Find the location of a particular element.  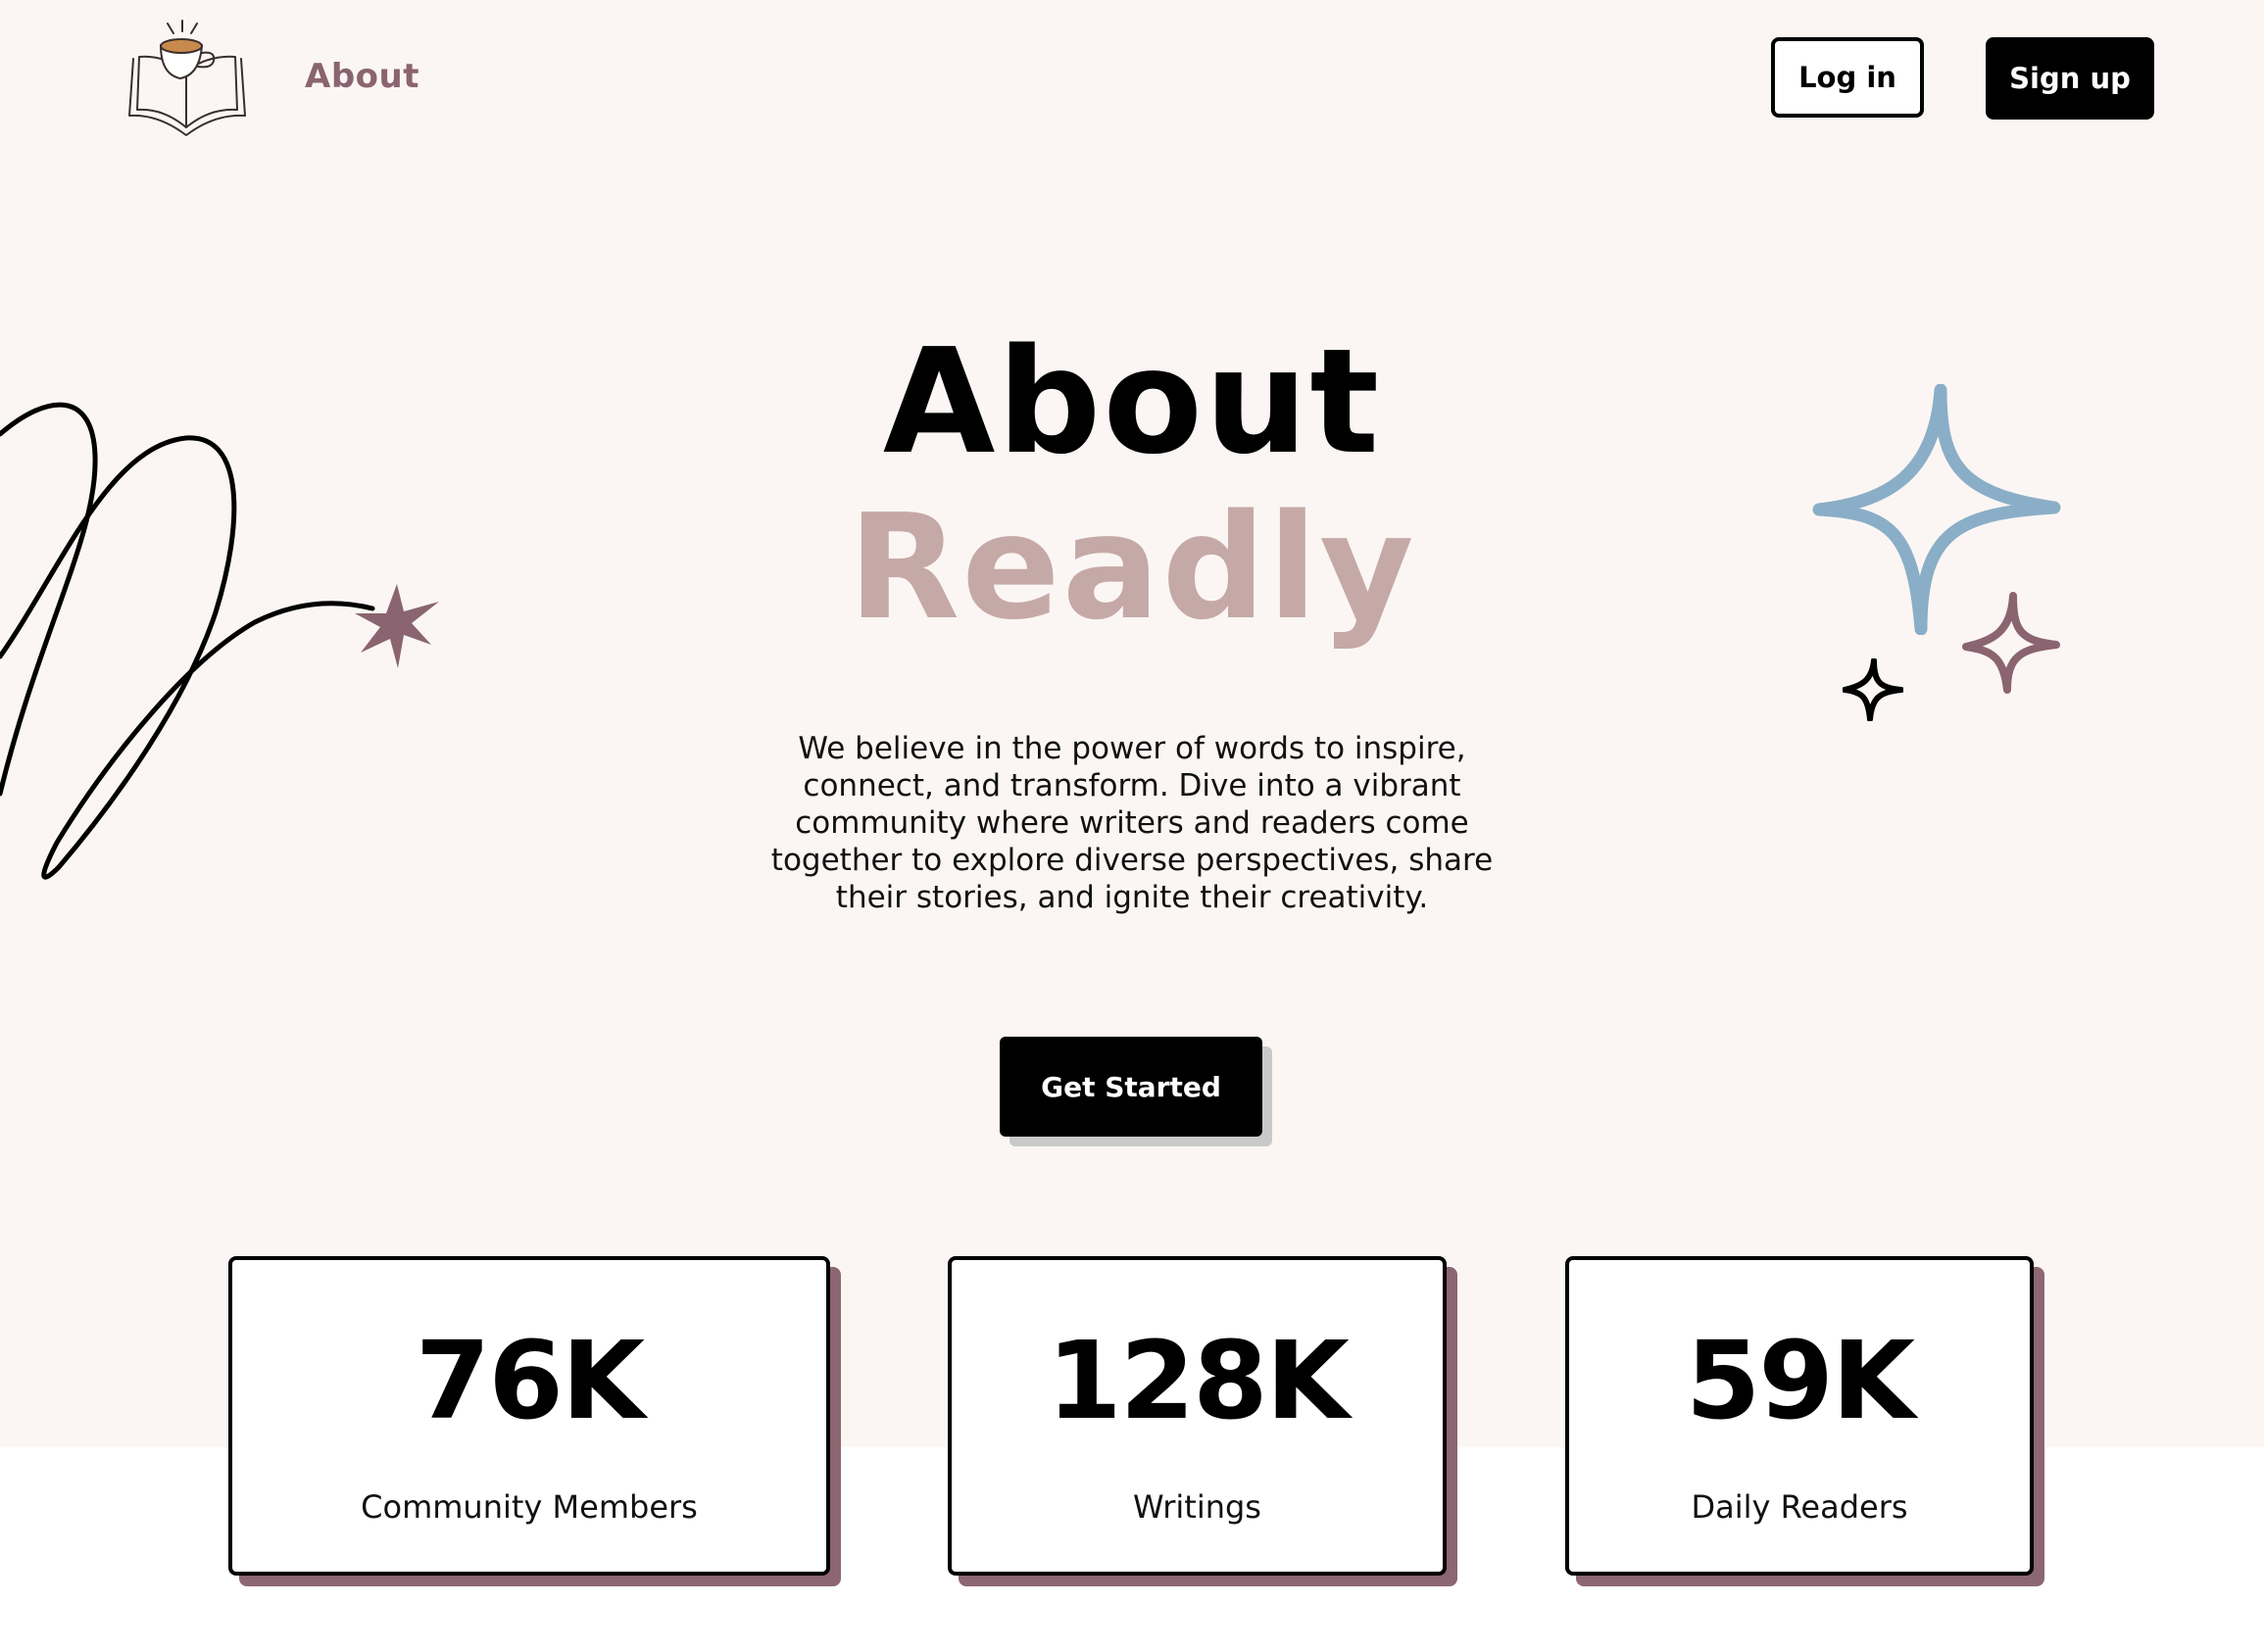

book-coffee-icon is located at coordinates (186, 80).